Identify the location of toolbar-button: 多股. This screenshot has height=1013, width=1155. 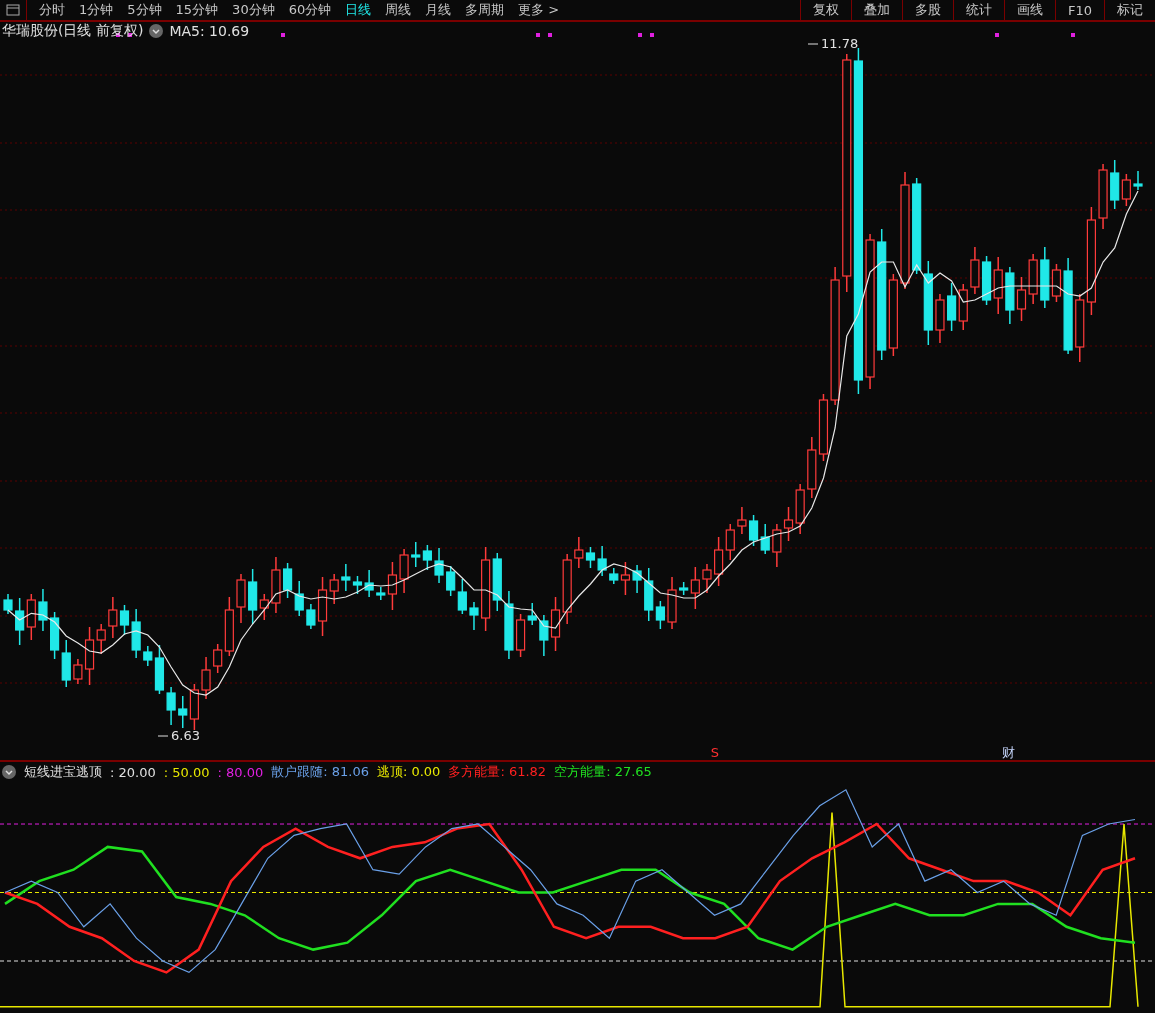
(927, 10).